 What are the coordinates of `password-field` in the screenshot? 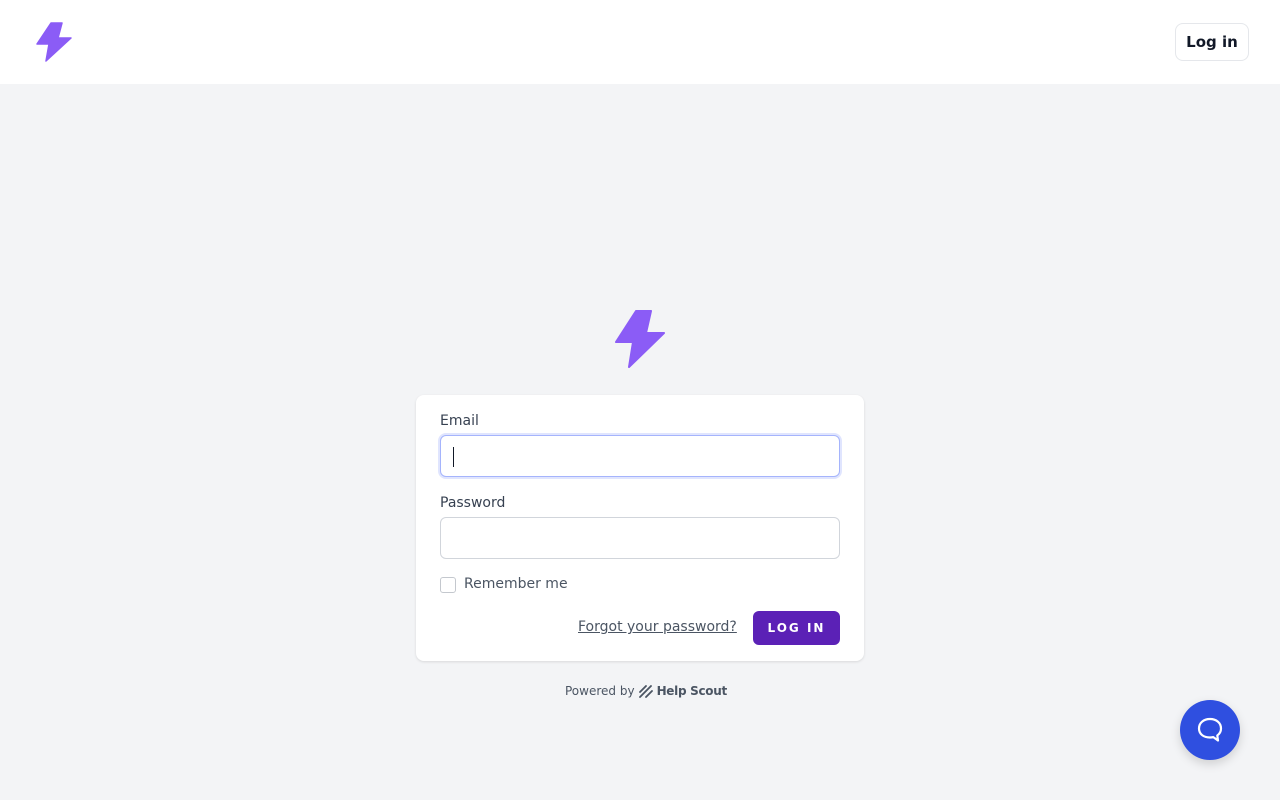 It's located at (640, 538).